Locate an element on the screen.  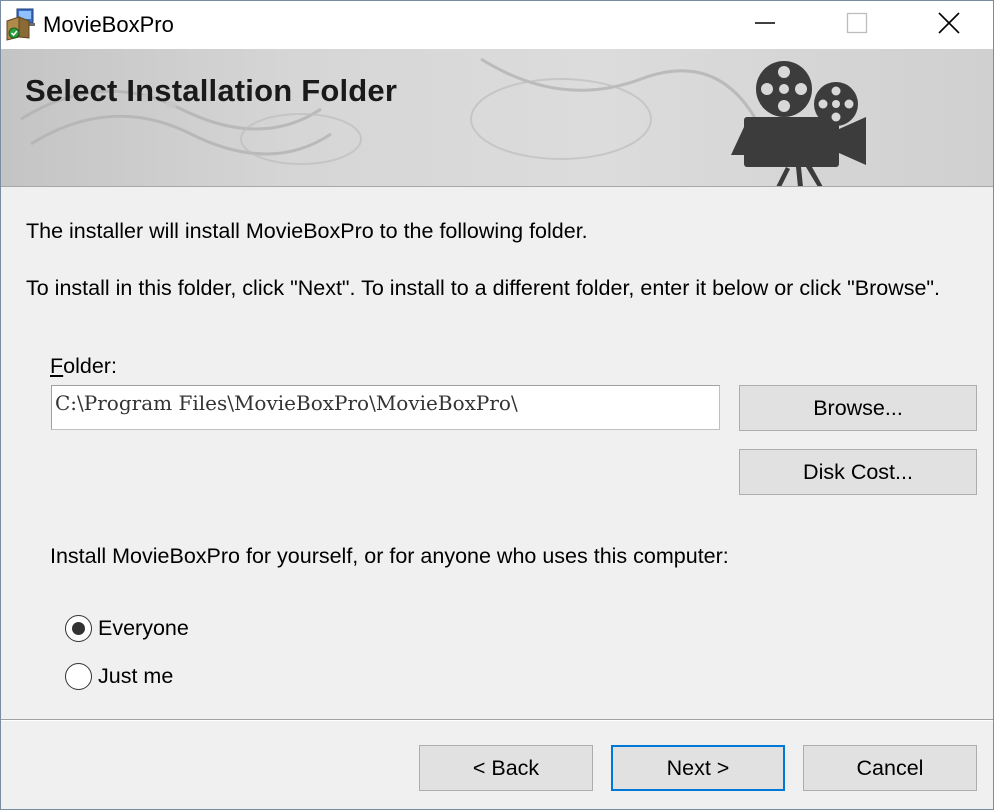
radio-option-everyone: Everyone is located at coordinates (127, 628).